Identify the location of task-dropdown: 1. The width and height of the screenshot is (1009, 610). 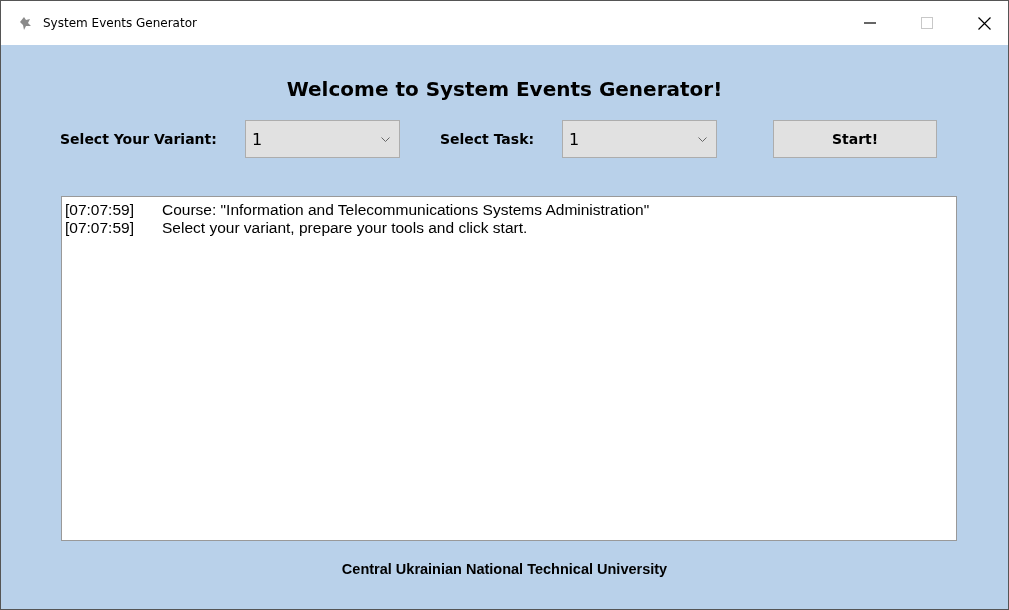
(640, 139).